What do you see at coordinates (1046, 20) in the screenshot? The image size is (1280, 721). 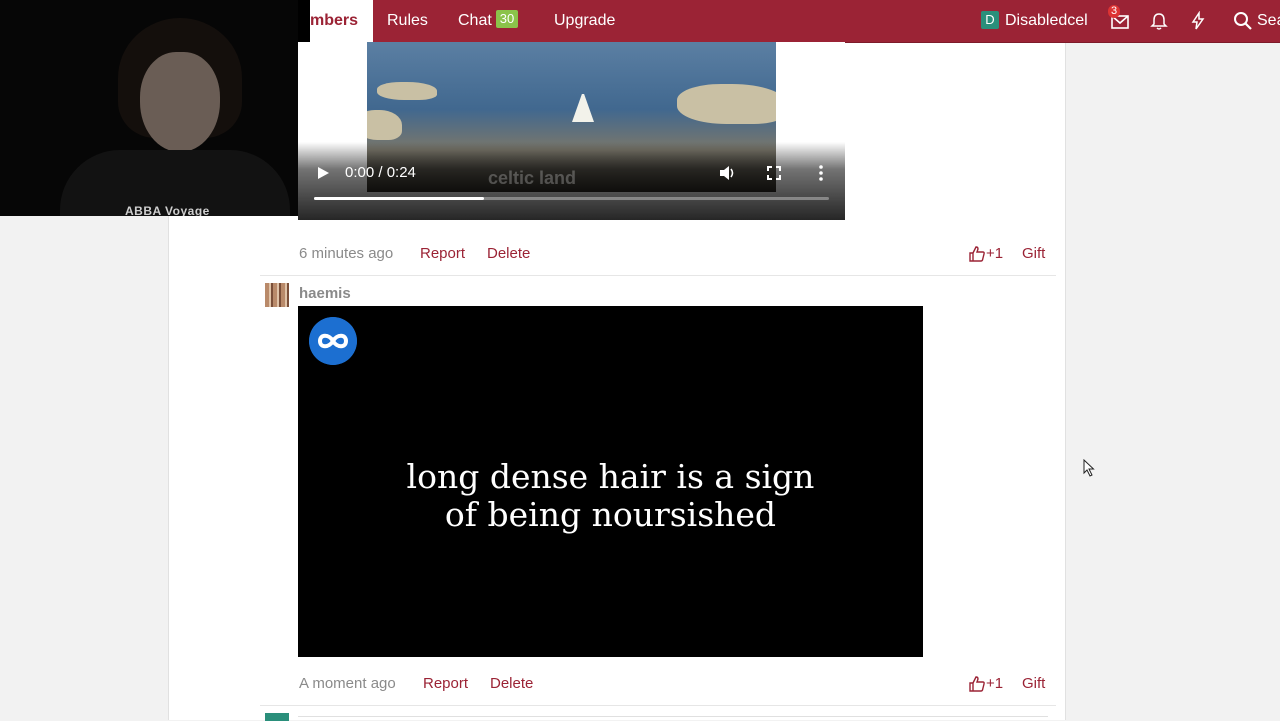 I see `username-label: Disabledcel` at bounding box center [1046, 20].